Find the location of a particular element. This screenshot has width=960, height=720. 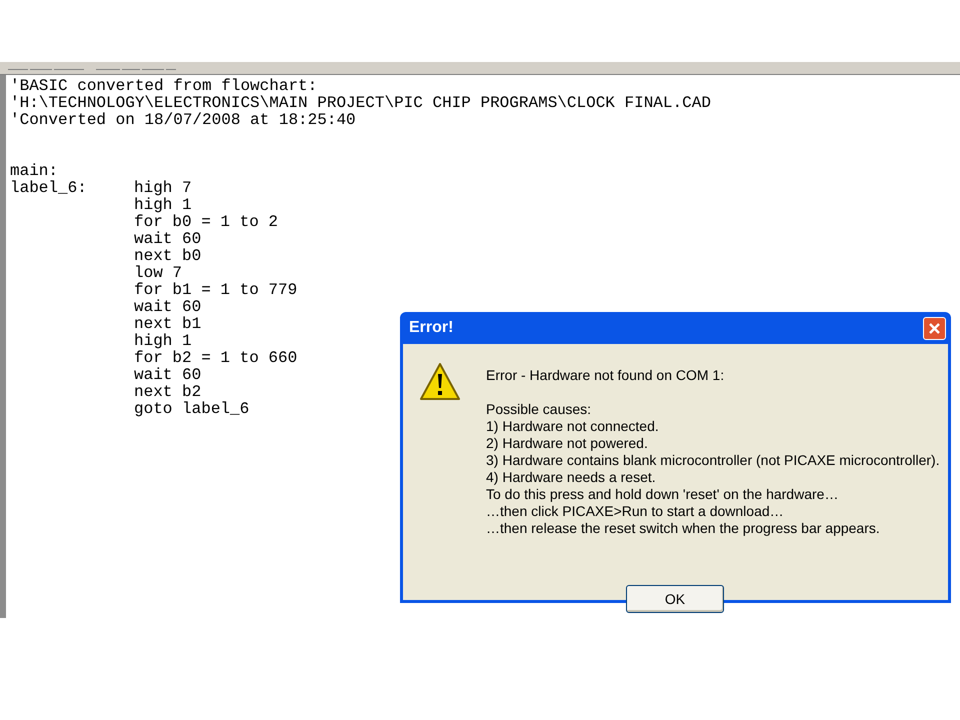

message-line: 4) Hardware needs a reset. is located at coordinates (571, 477).